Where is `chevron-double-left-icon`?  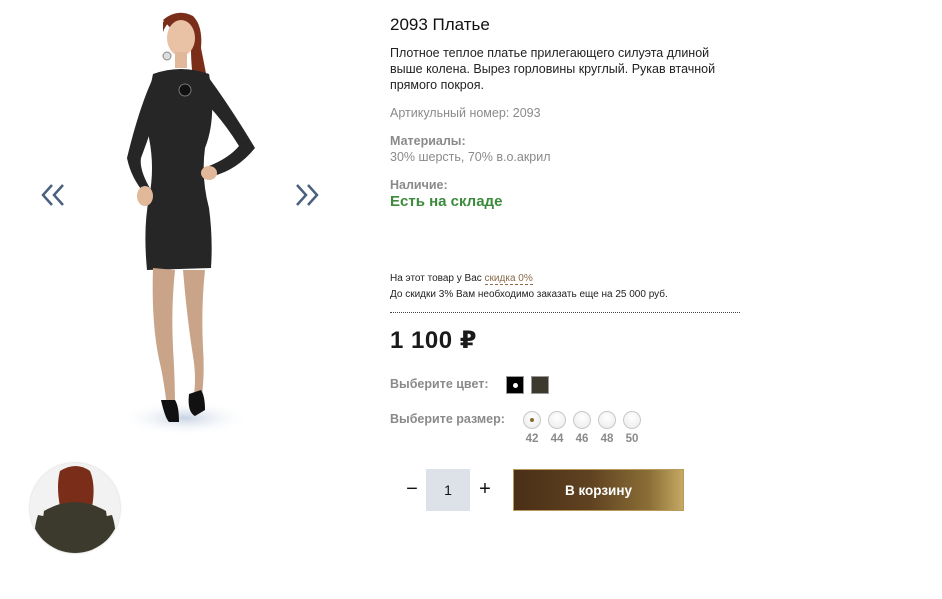
chevron-double-left-icon is located at coordinates (52, 195).